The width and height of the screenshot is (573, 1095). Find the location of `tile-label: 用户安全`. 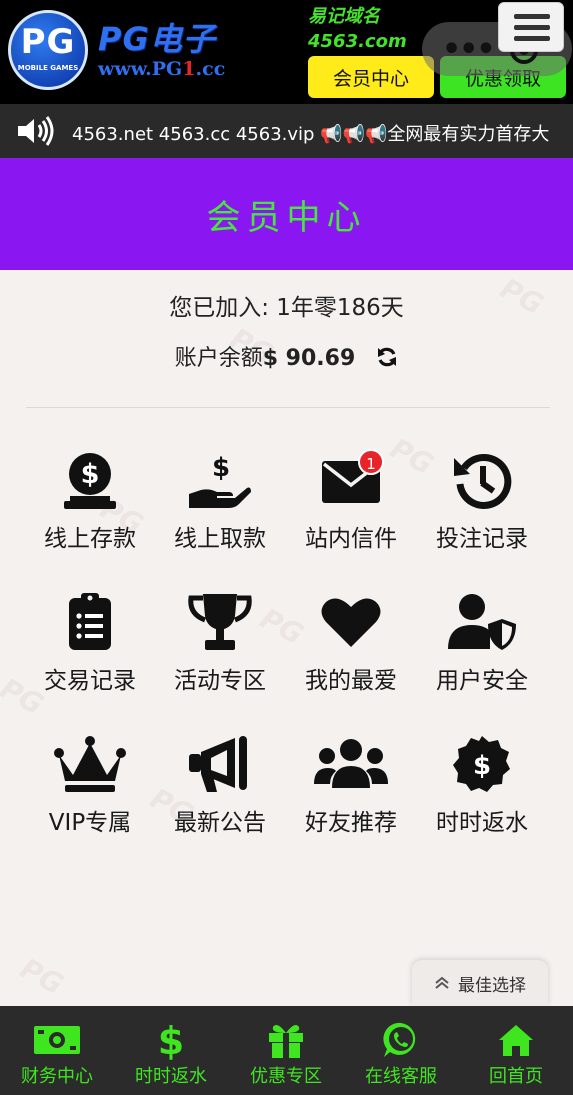

tile-label: 用户安全 is located at coordinates (482, 681).